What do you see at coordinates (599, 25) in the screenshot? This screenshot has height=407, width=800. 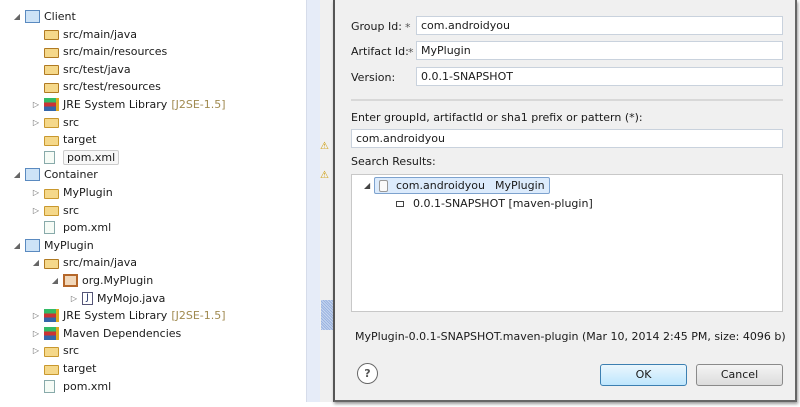 I see `group-id-input: com.androidyou` at bounding box center [599, 25].